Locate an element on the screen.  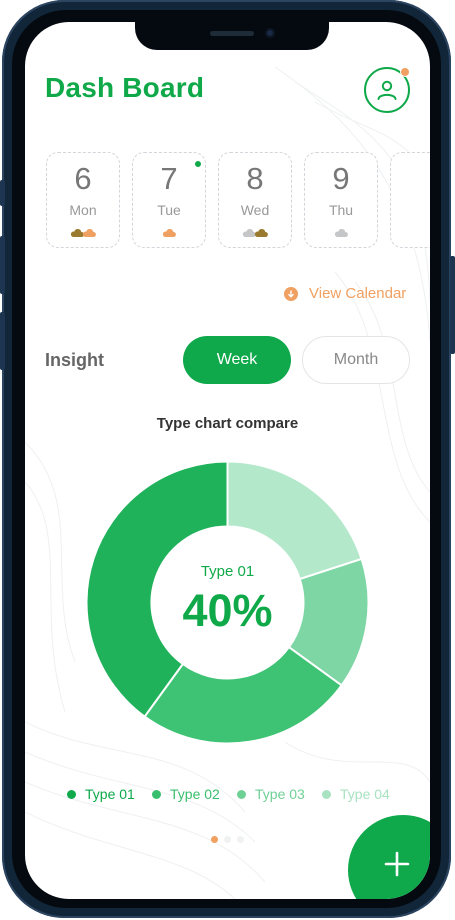
plus-icon is located at coordinates (397, 864).